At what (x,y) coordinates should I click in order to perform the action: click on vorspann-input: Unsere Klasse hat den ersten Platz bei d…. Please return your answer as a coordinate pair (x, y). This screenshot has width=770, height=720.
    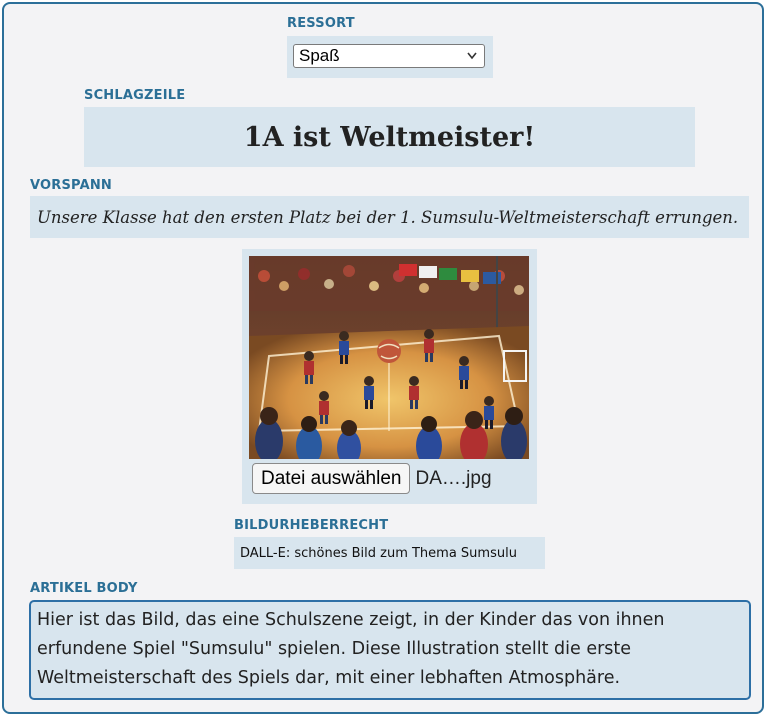
    Looking at the image, I should click on (389, 217).